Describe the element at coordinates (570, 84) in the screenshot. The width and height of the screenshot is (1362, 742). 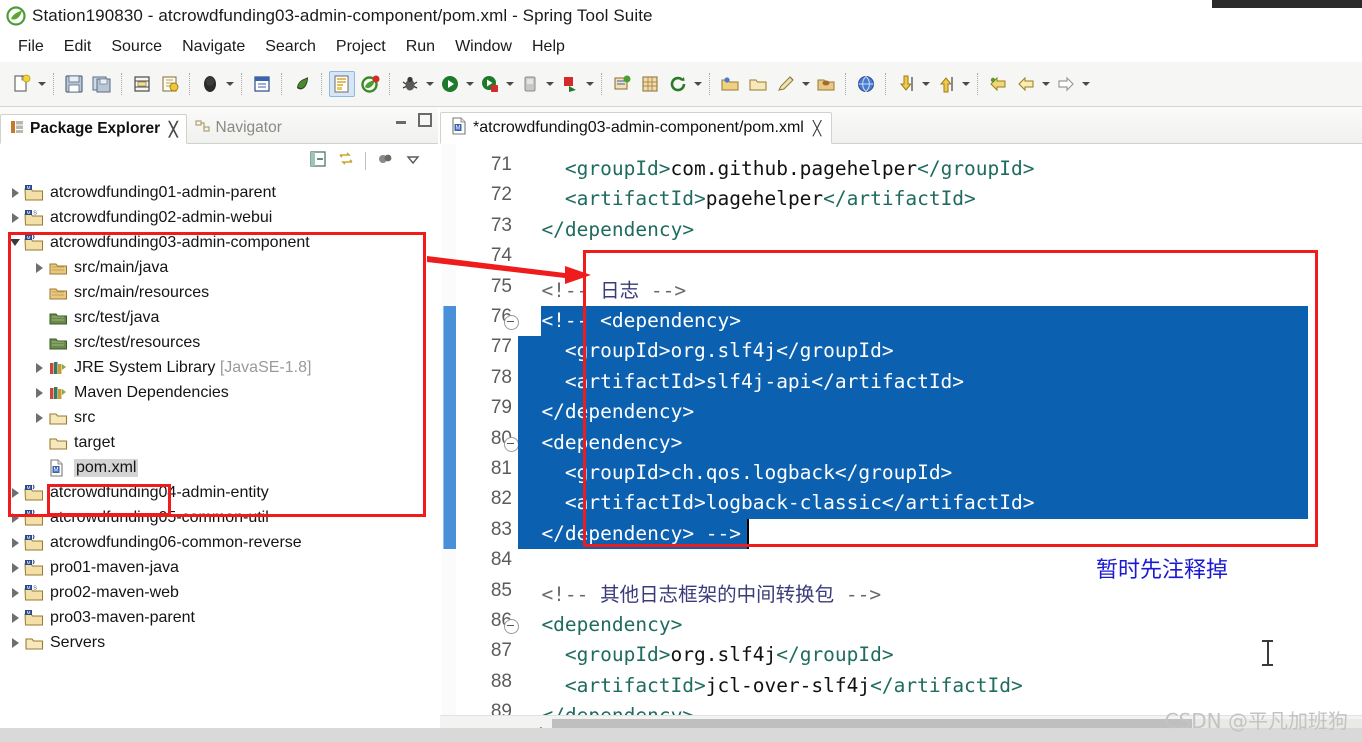
I see `external-tools-icon` at that location.